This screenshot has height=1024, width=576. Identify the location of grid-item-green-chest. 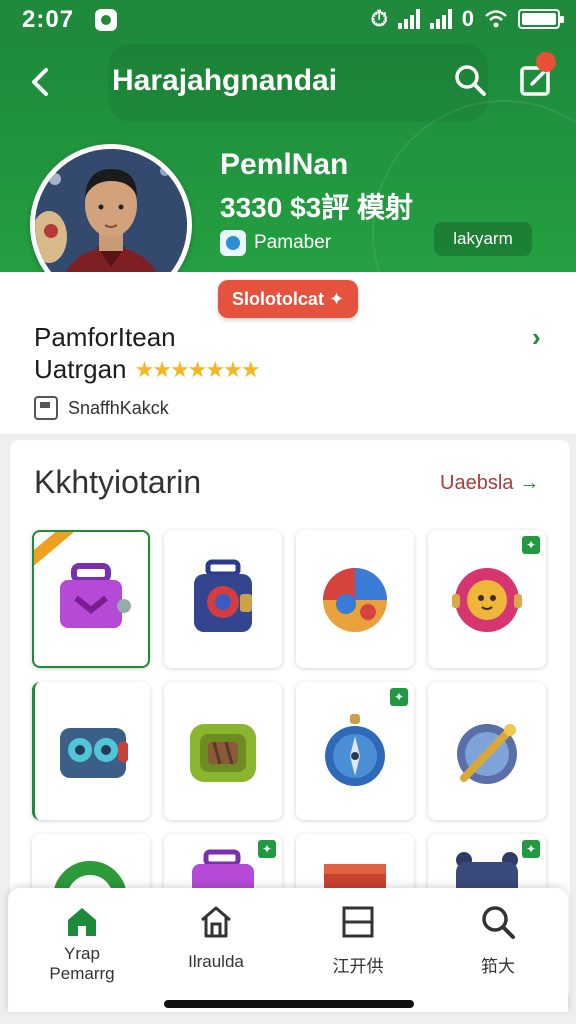
(223, 751).